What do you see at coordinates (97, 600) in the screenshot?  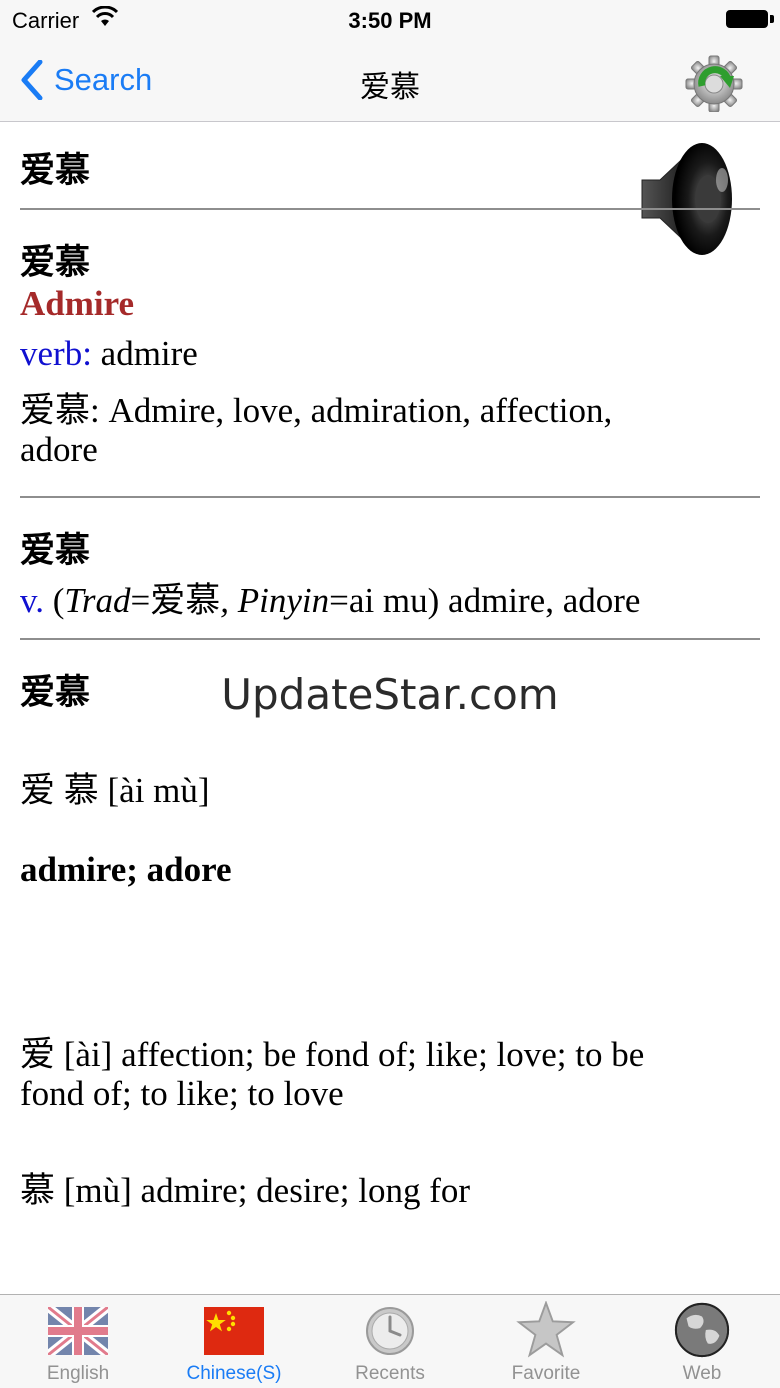 I see `trad-label: Trad` at bounding box center [97, 600].